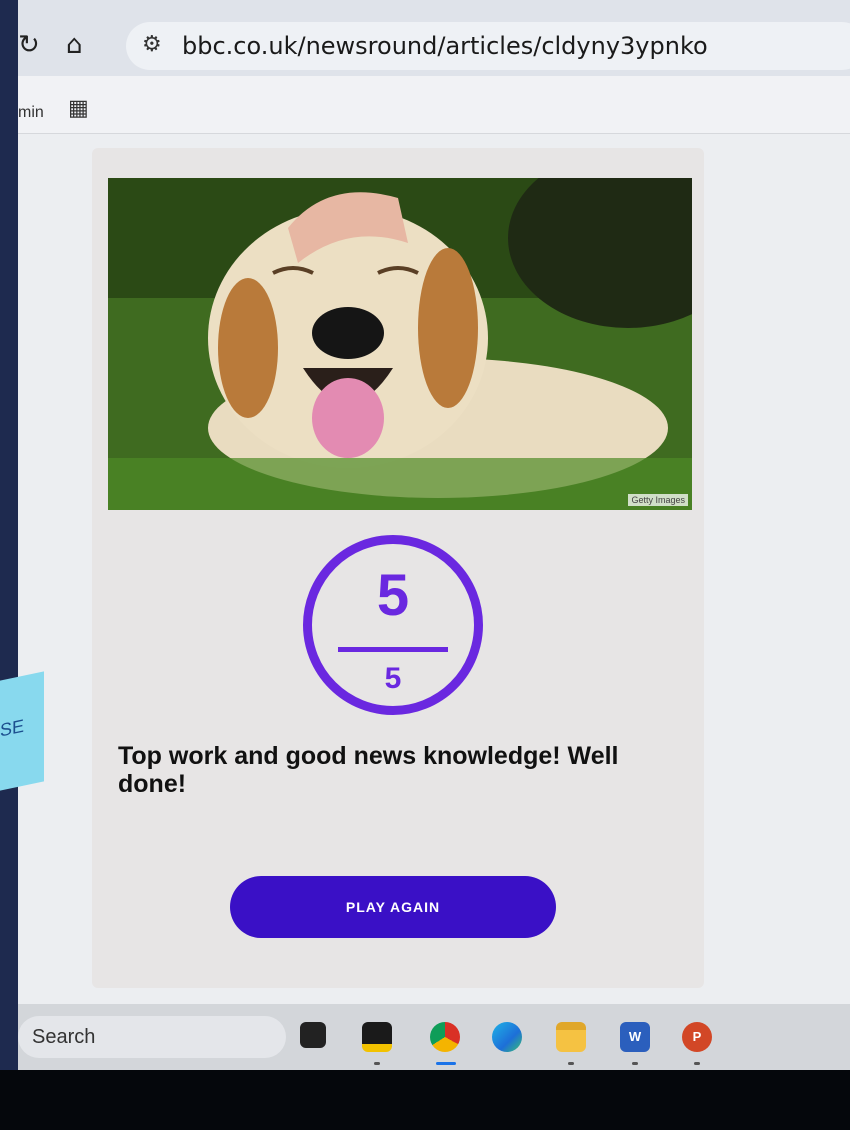 The image size is (850, 1130). What do you see at coordinates (313, 1035) in the screenshot?
I see `task-view-icon` at bounding box center [313, 1035].